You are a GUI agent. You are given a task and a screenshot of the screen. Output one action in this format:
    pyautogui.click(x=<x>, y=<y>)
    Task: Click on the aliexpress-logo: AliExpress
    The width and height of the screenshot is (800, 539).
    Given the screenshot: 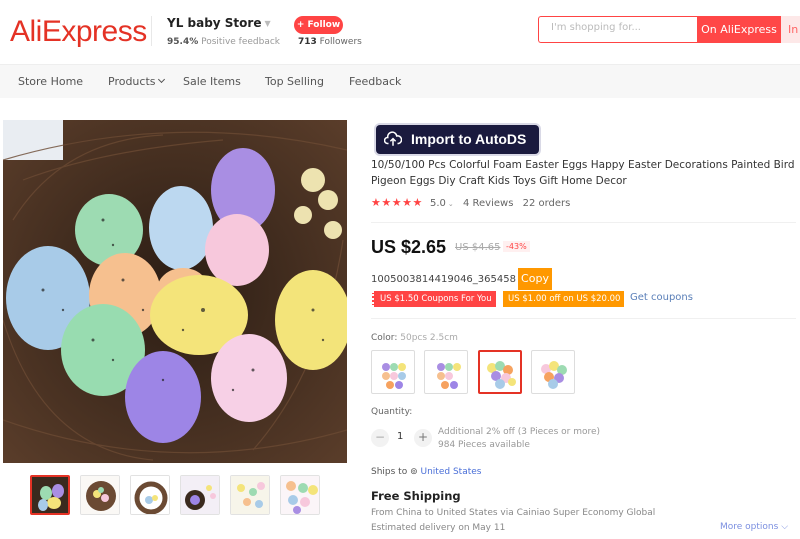 What is the action you would take?
    pyautogui.click(x=78, y=32)
    